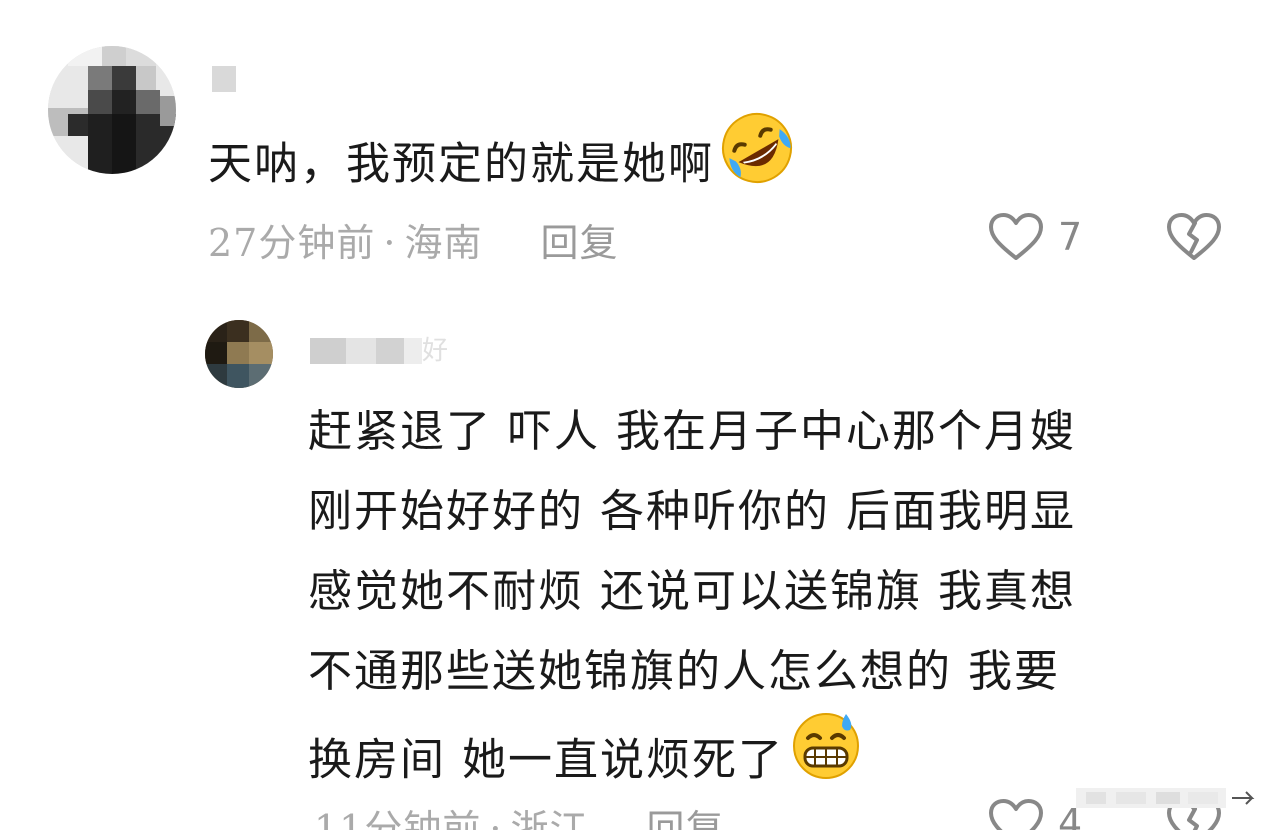 Image resolution: width=1280 pixels, height=830 pixels. Describe the element at coordinates (380, 351) in the screenshot. I see `username-masked: 好` at that location.